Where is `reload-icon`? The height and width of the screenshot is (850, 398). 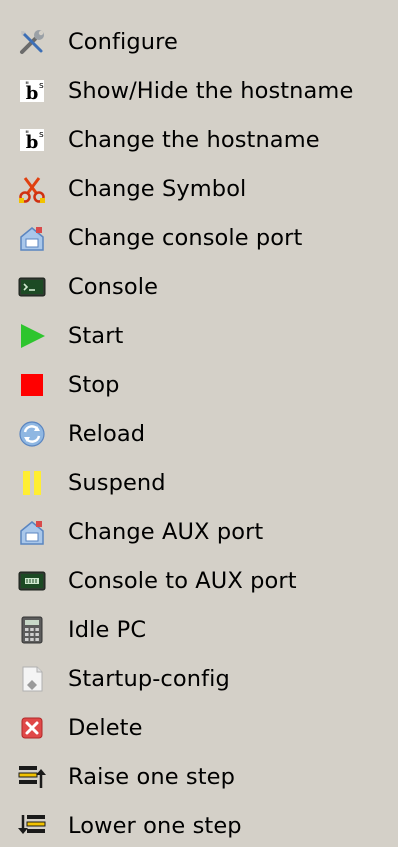 reload-icon is located at coordinates (32, 434).